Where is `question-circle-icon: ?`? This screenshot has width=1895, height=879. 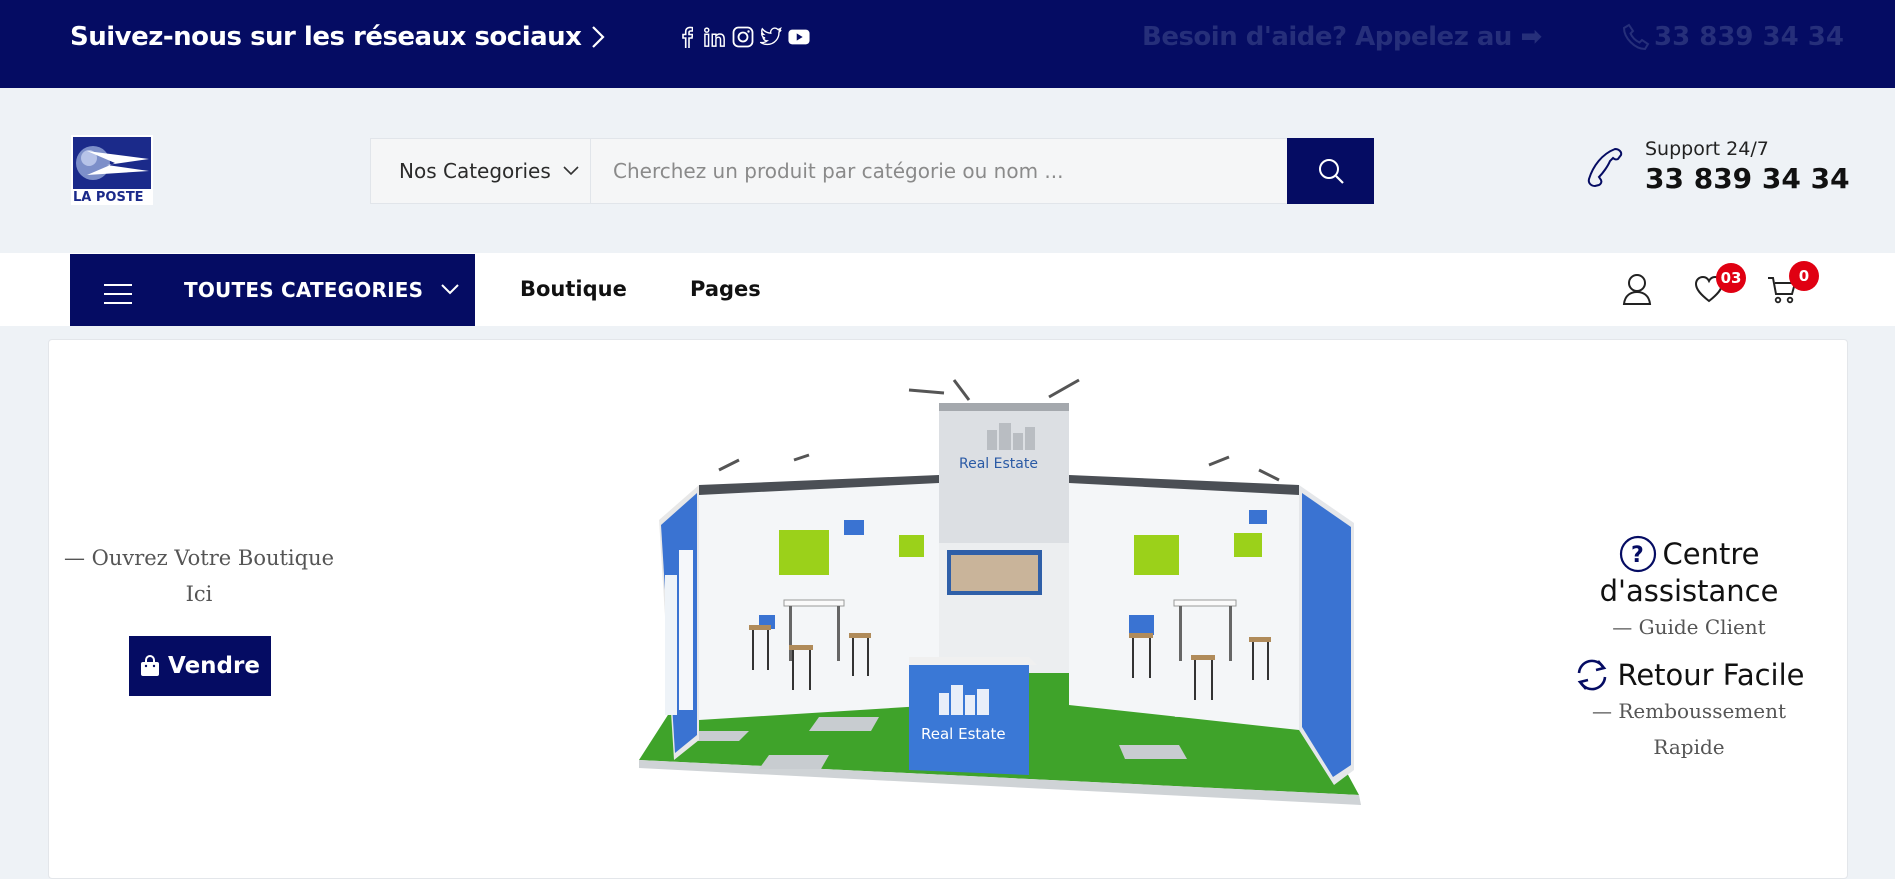
question-circle-icon: ? is located at coordinates (1637, 554).